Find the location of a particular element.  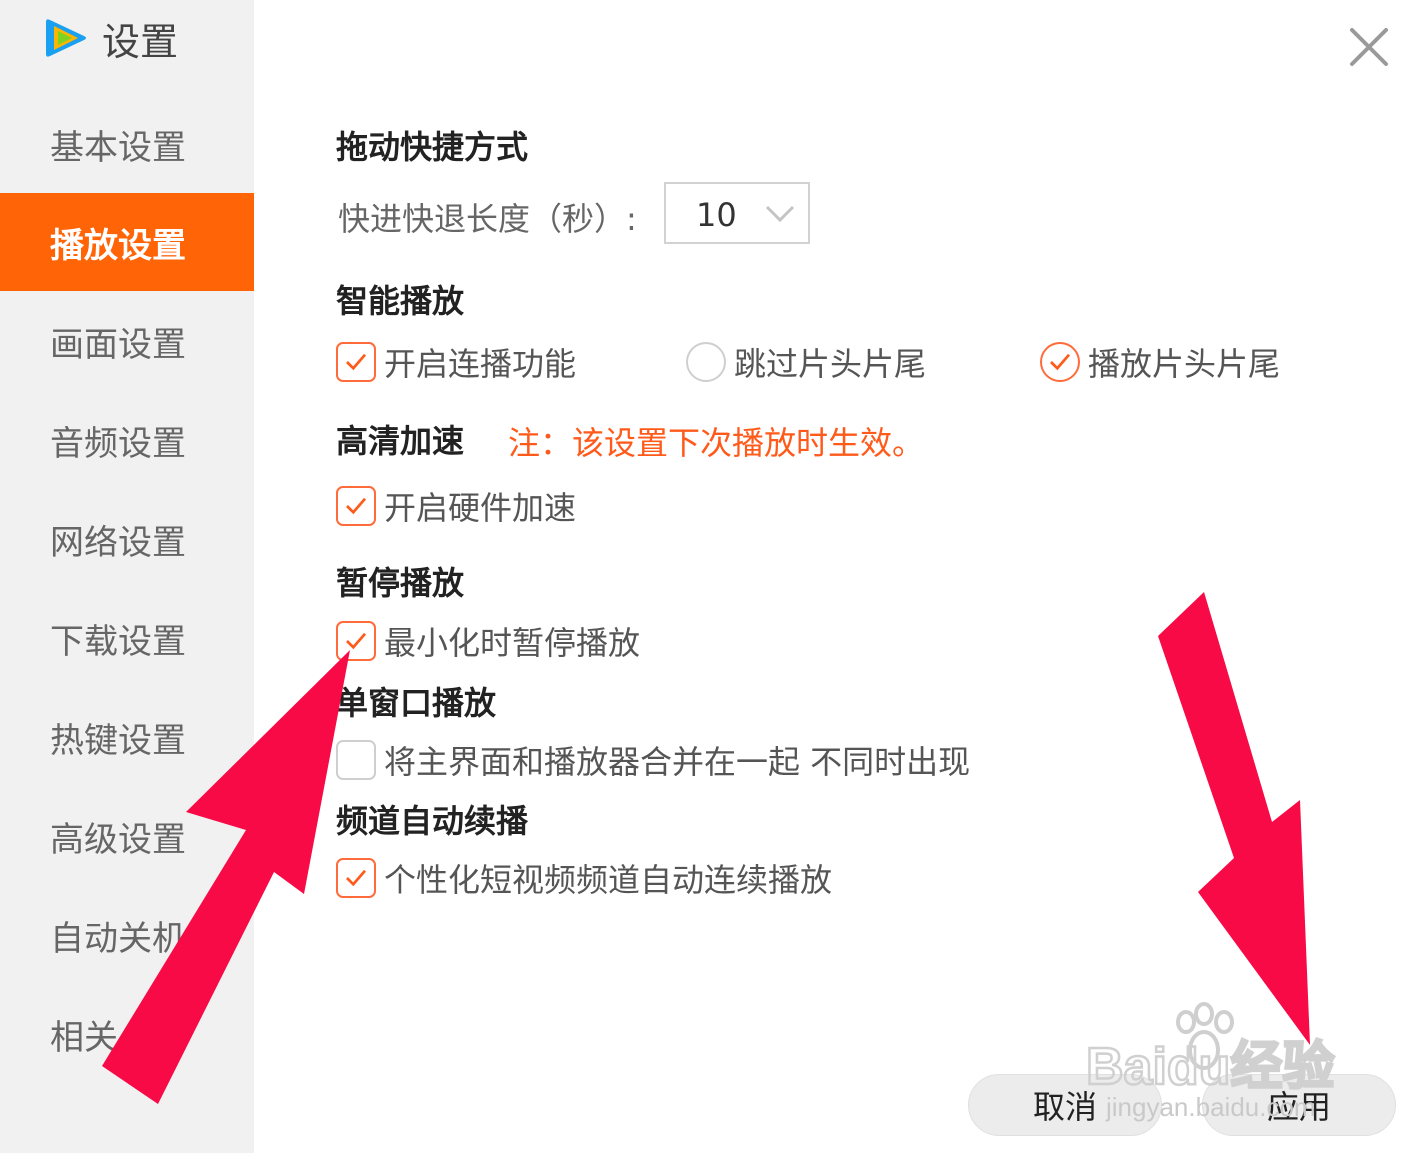

merge-window-label: 将主界面和播放器合并在一起 不同时出现 is located at coordinates (677, 762).